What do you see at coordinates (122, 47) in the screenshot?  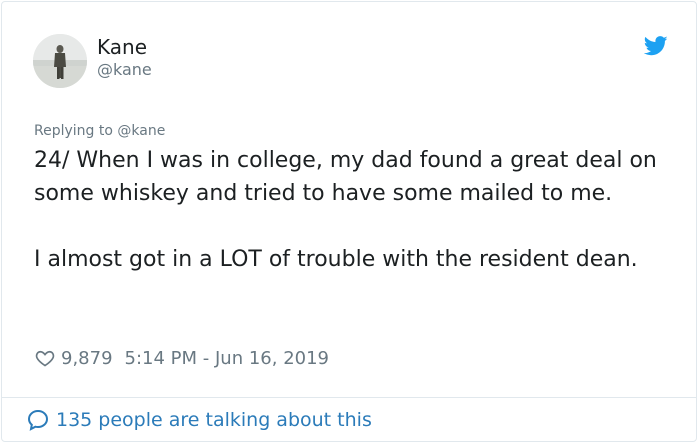 I see `author-name: Kane` at bounding box center [122, 47].